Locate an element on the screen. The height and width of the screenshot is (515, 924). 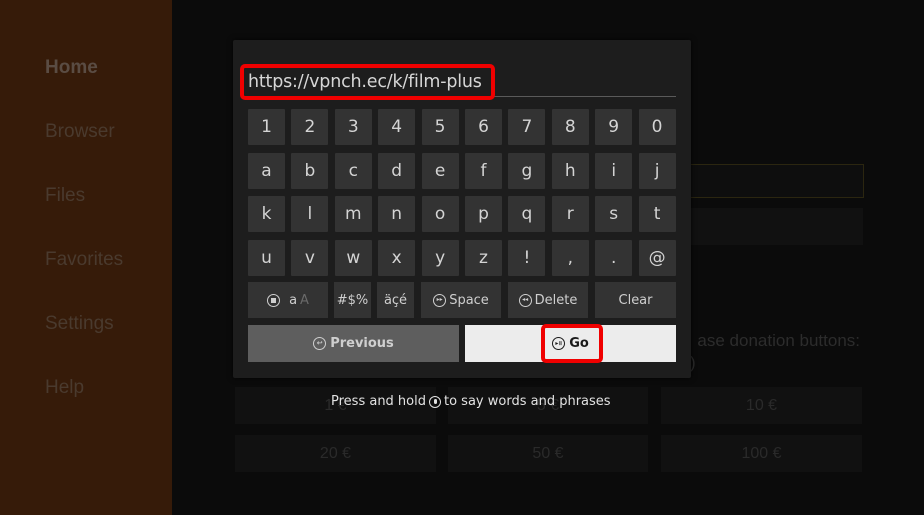
key: a is located at coordinates (266, 170).